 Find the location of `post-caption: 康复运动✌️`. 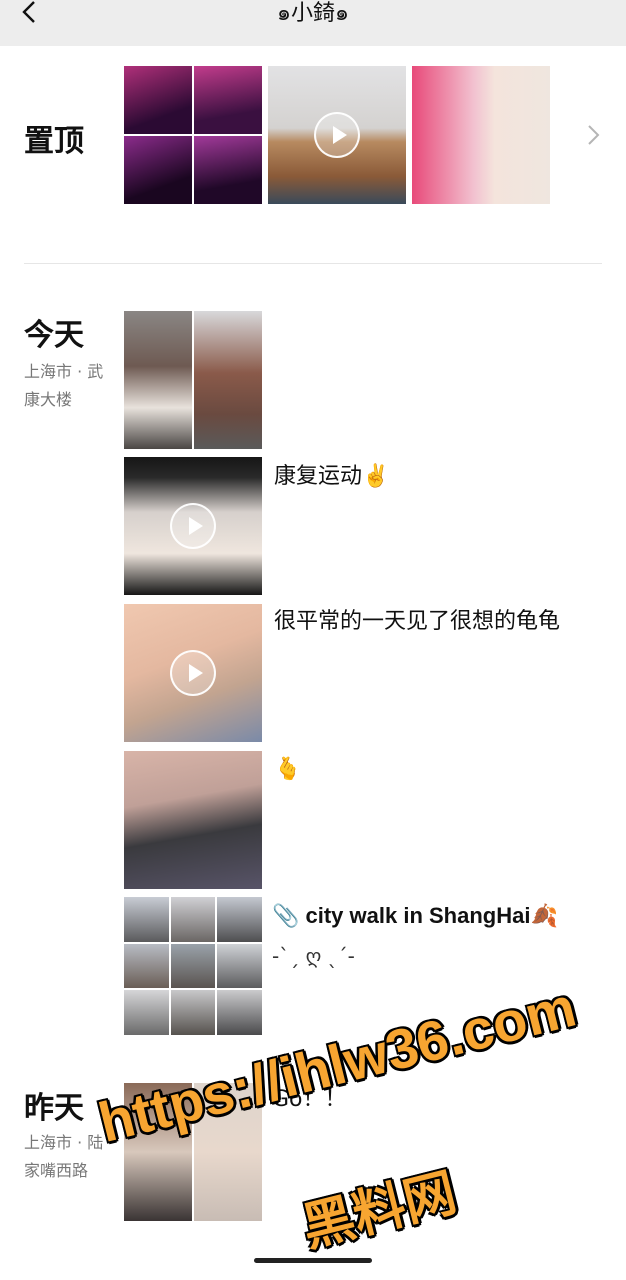

post-caption: 康复运动✌️ is located at coordinates (332, 476).